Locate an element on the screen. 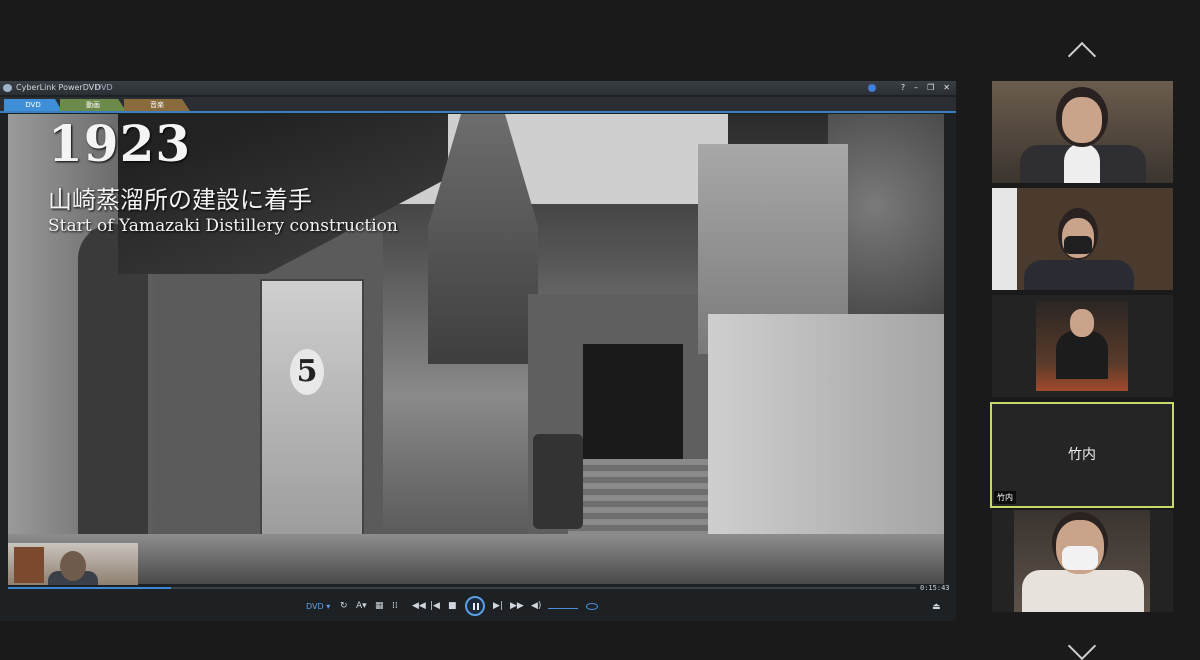 Image resolution: width=1200 pixels, height=660 pixels. tab-music: 音楽 is located at coordinates (157, 105).